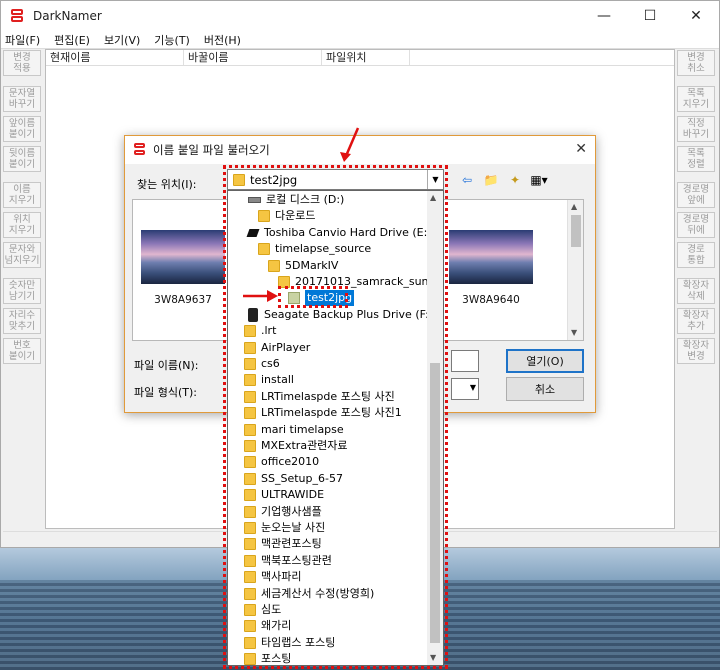 The height and width of the screenshot is (670, 720). I want to click on left-tool-button: 앞이름 붙이기, so click(22, 129).